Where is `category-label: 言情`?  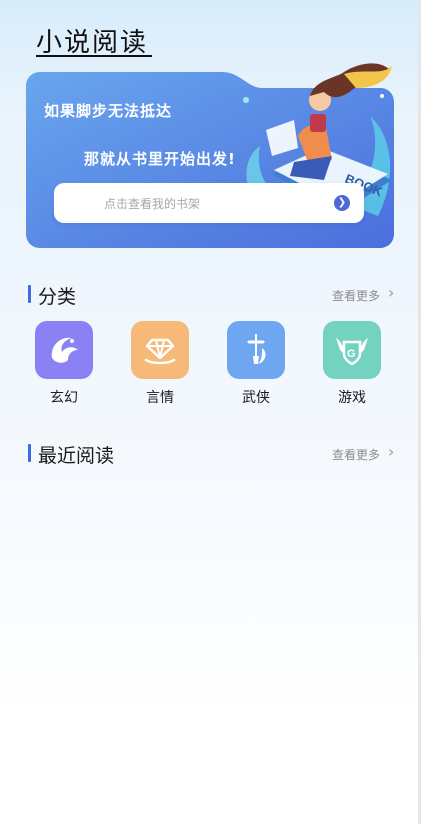 category-label: 言情 is located at coordinates (160, 398).